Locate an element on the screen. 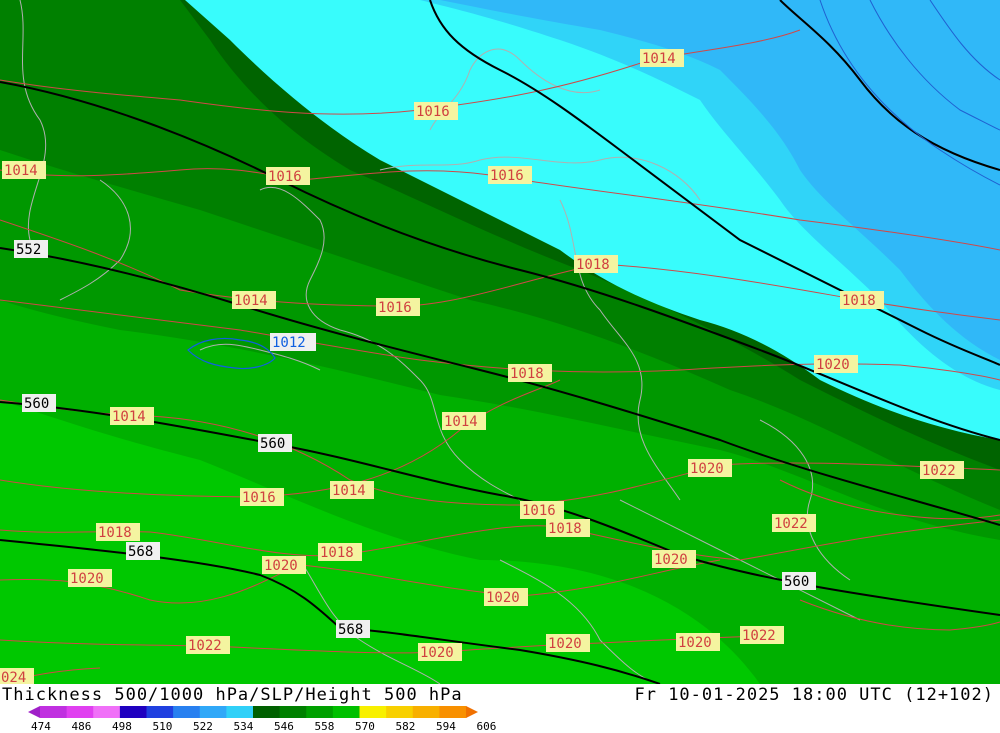 The width and height of the screenshot is (1000, 733). height-label: 552 is located at coordinates (28, 250).